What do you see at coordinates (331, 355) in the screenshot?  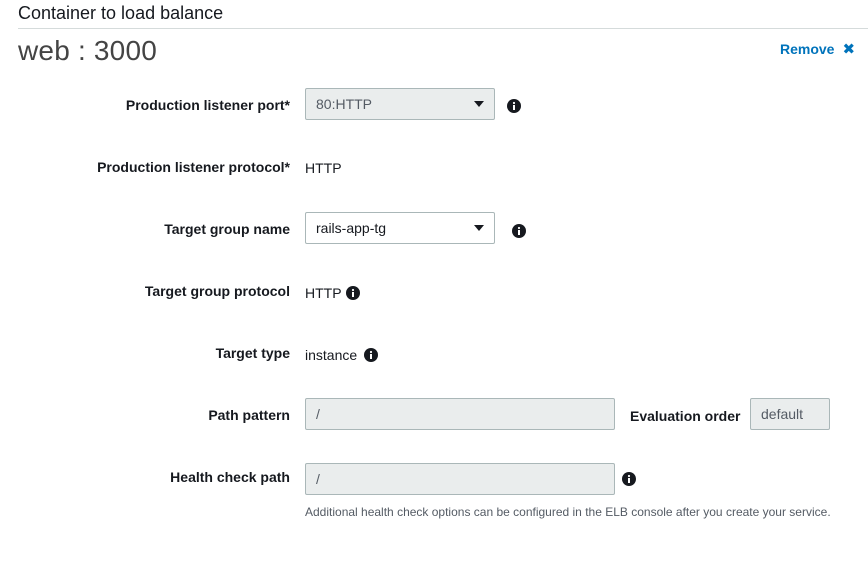 I see `target-type-value: instance` at bounding box center [331, 355].